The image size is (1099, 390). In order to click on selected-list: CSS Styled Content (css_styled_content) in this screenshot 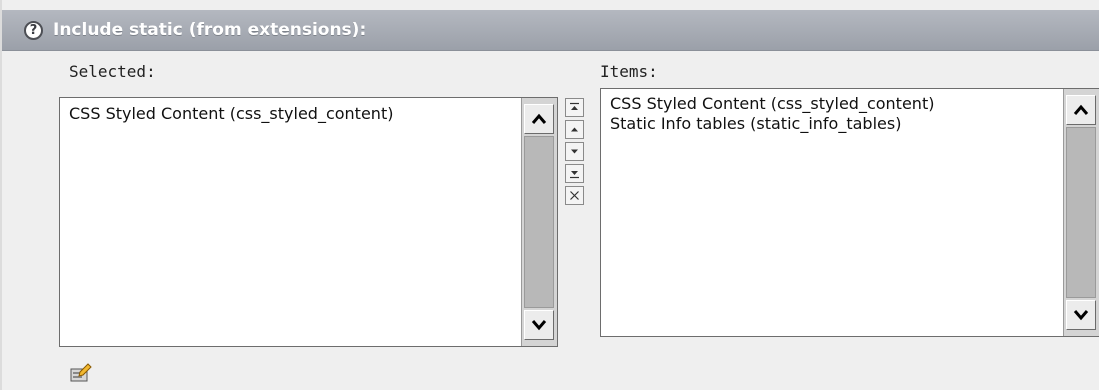, I will do `click(293, 114)`.